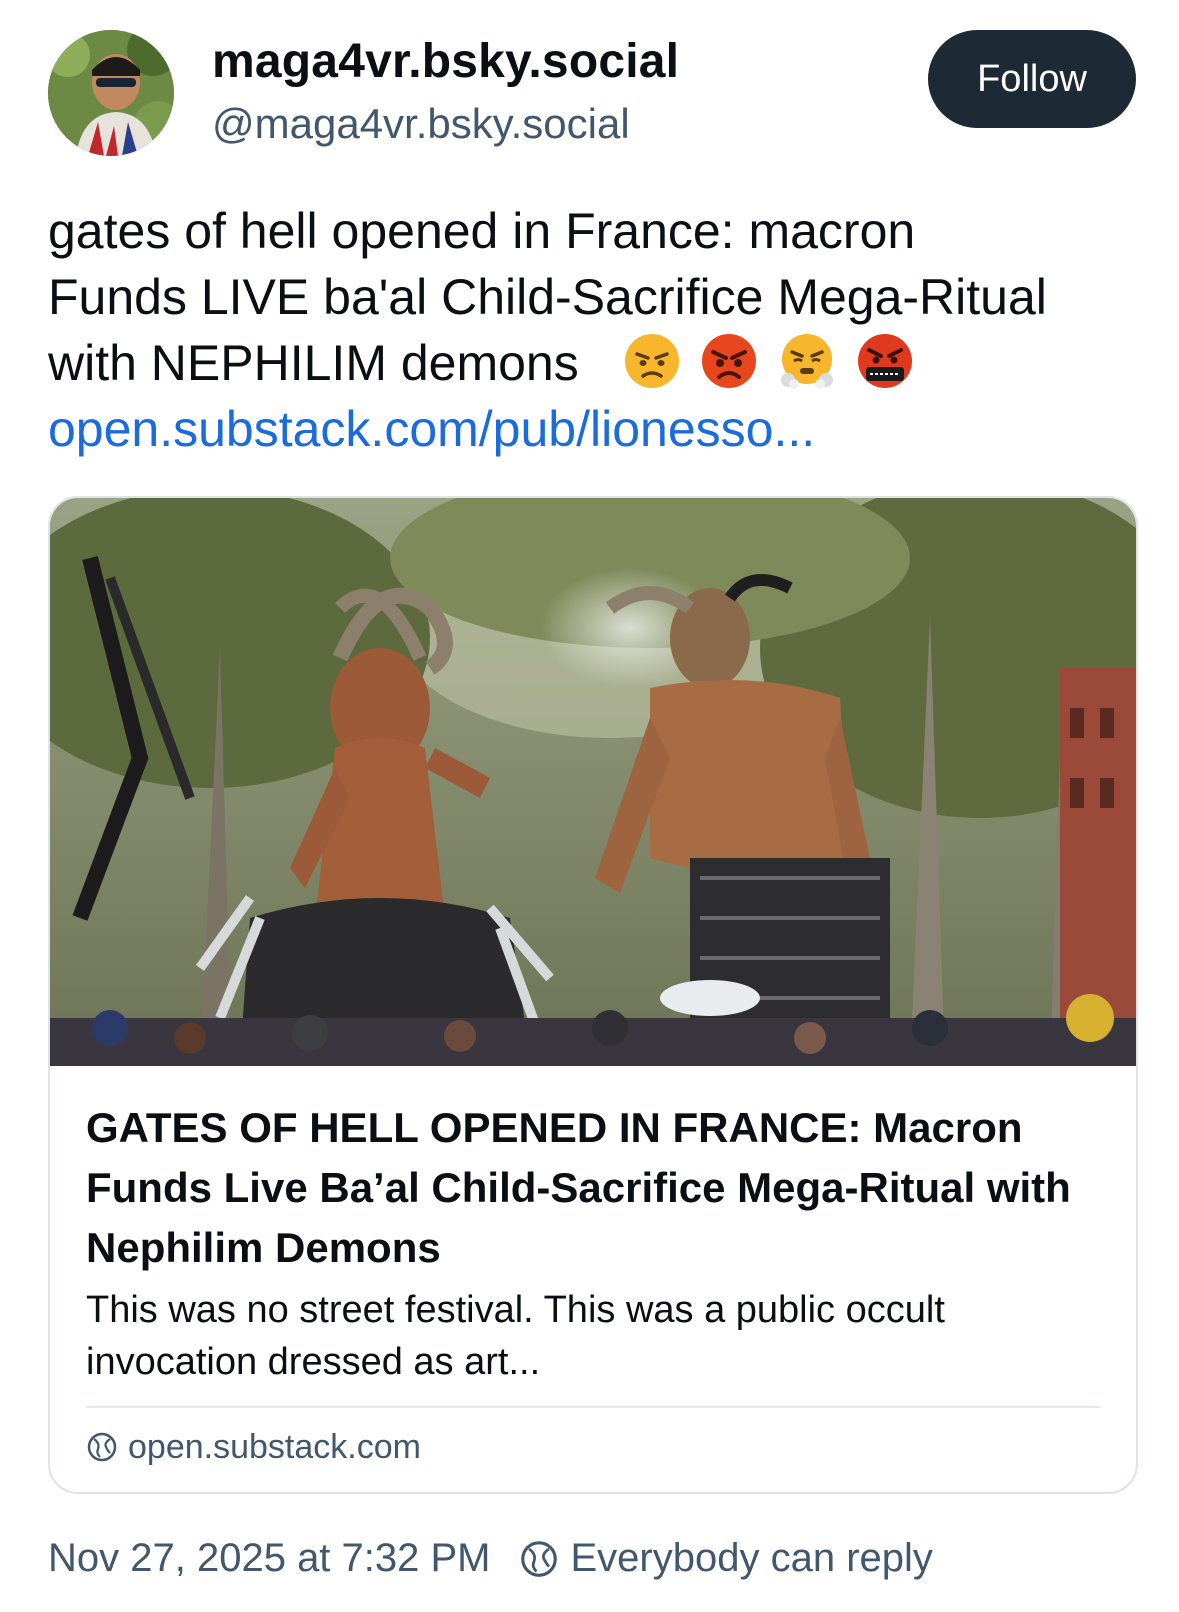 This screenshot has width=1179, height=1612. What do you see at coordinates (445, 61) in the screenshot?
I see `author-display-name: maga4vr.bsky.social` at bounding box center [445, 61].